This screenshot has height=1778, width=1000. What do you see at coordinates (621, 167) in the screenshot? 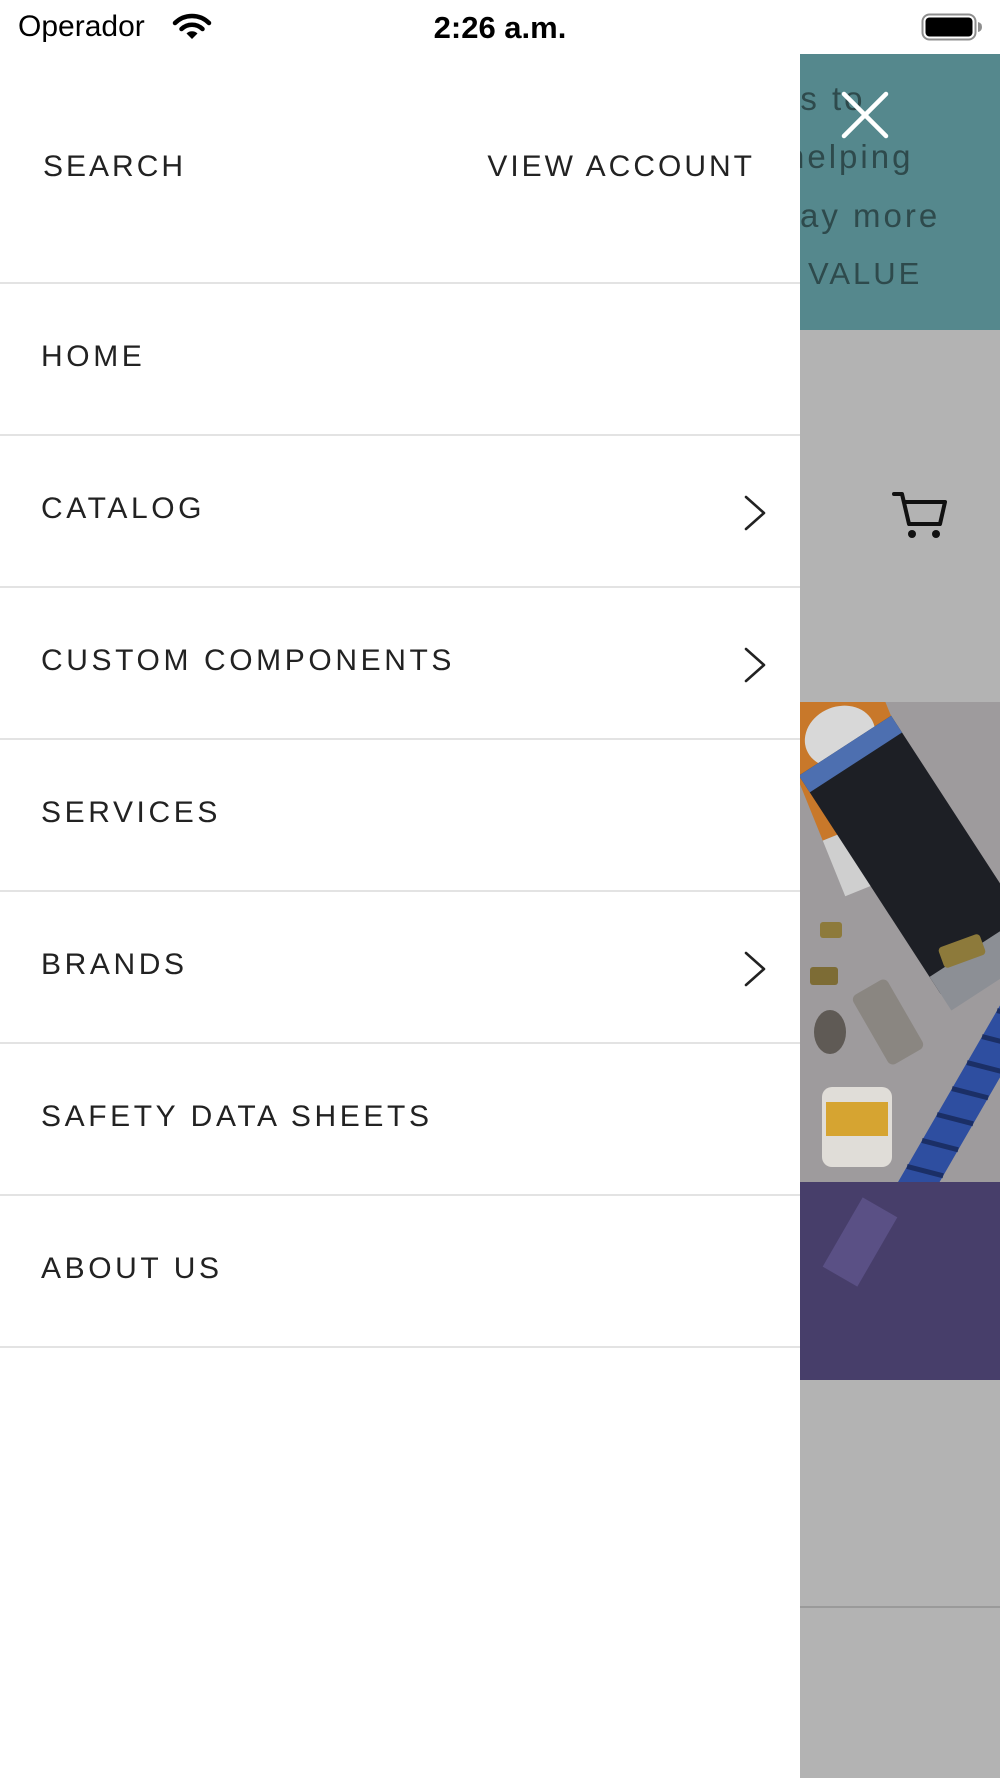
I see `view-account-link: VIEW ACCOUNT` at bounding box center [621, 167].